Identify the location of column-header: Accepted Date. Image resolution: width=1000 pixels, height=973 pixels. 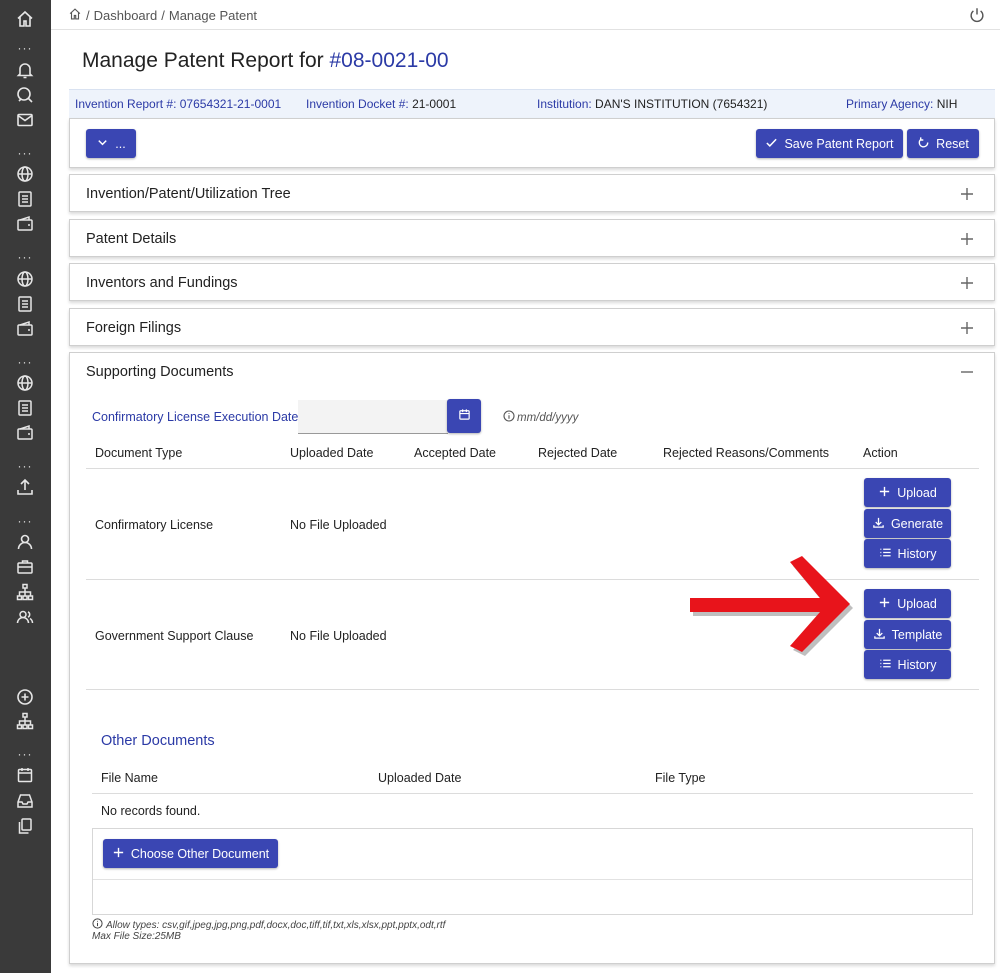
(455, 453).